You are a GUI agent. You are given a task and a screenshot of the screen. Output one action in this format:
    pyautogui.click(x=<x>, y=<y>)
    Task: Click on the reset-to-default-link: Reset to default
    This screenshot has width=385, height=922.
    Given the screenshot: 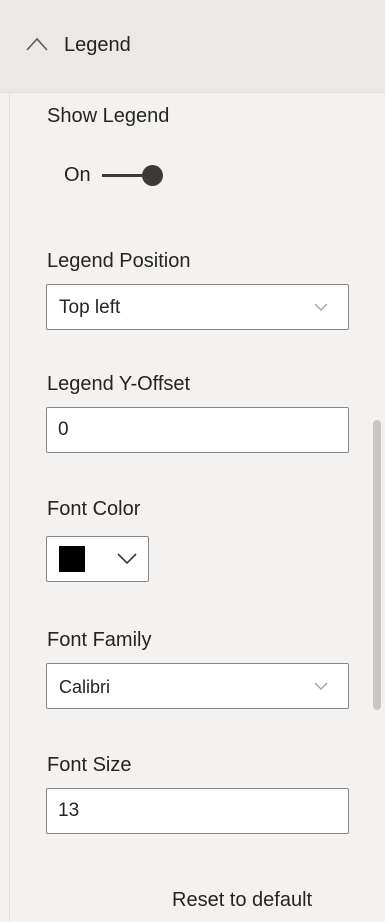 What is the action you would take?
    pyautogui.click(x=242, y=900)
    